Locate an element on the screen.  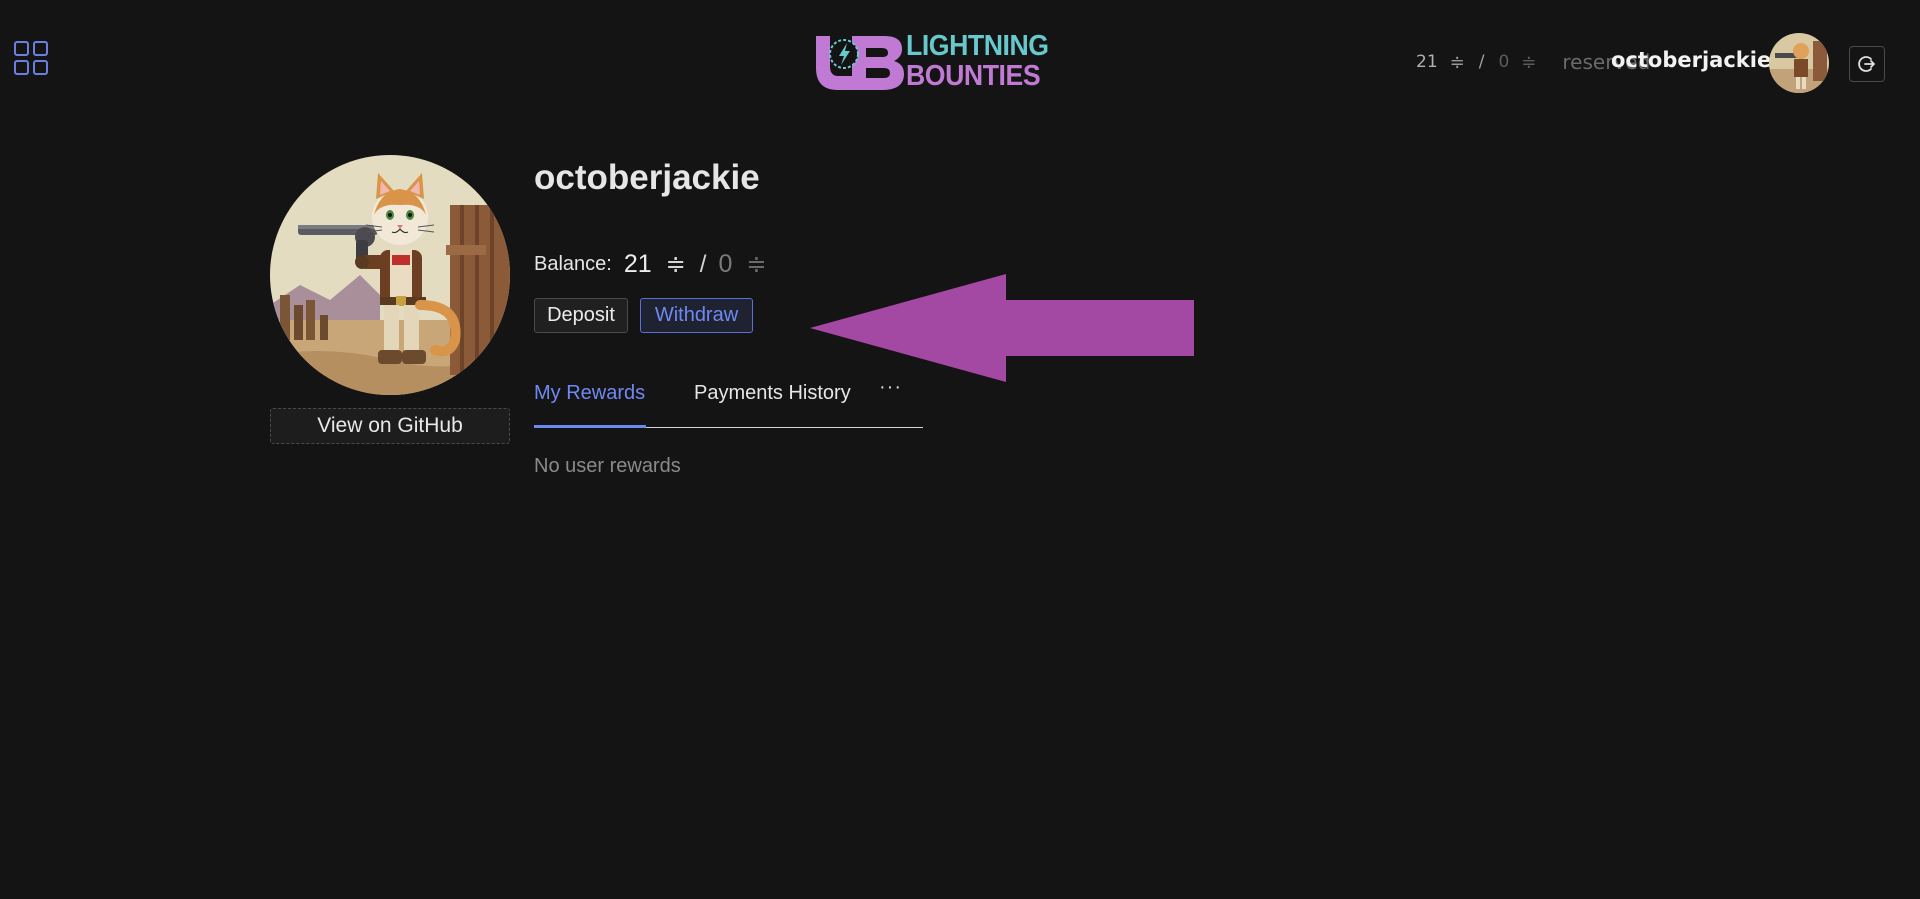
balance-available: 21 is located at coordinates (637, 264).